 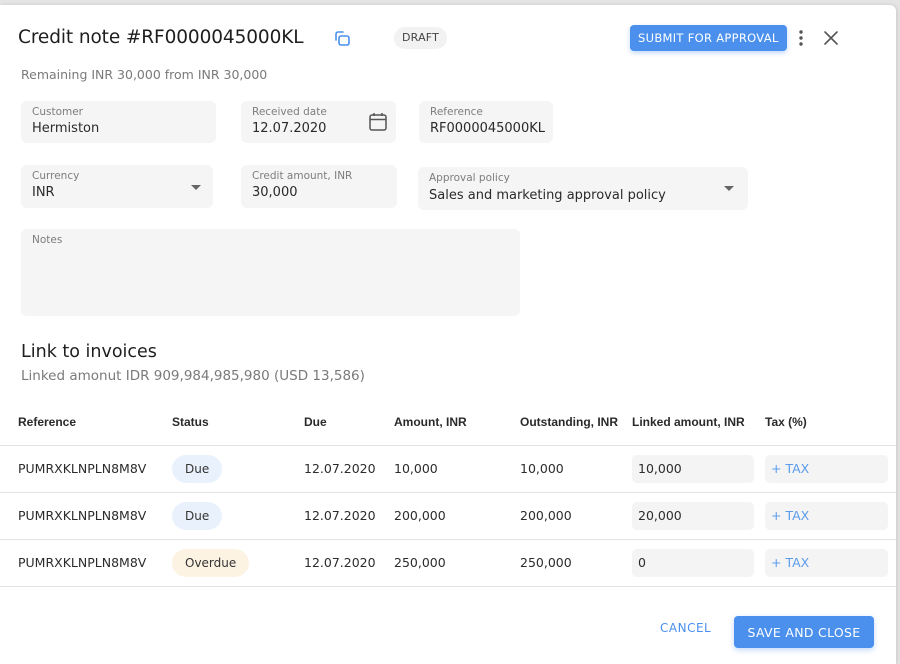 I want to click on column-header-linked-amount: Linked amount, INR, so click(x=698, y=422).